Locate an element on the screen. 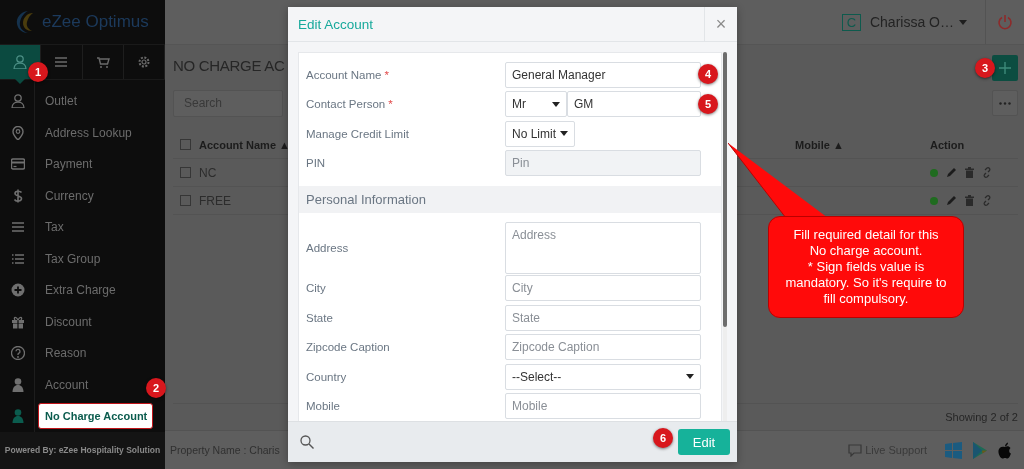  dropdown: No Limit is located at coordinates (540, 133).